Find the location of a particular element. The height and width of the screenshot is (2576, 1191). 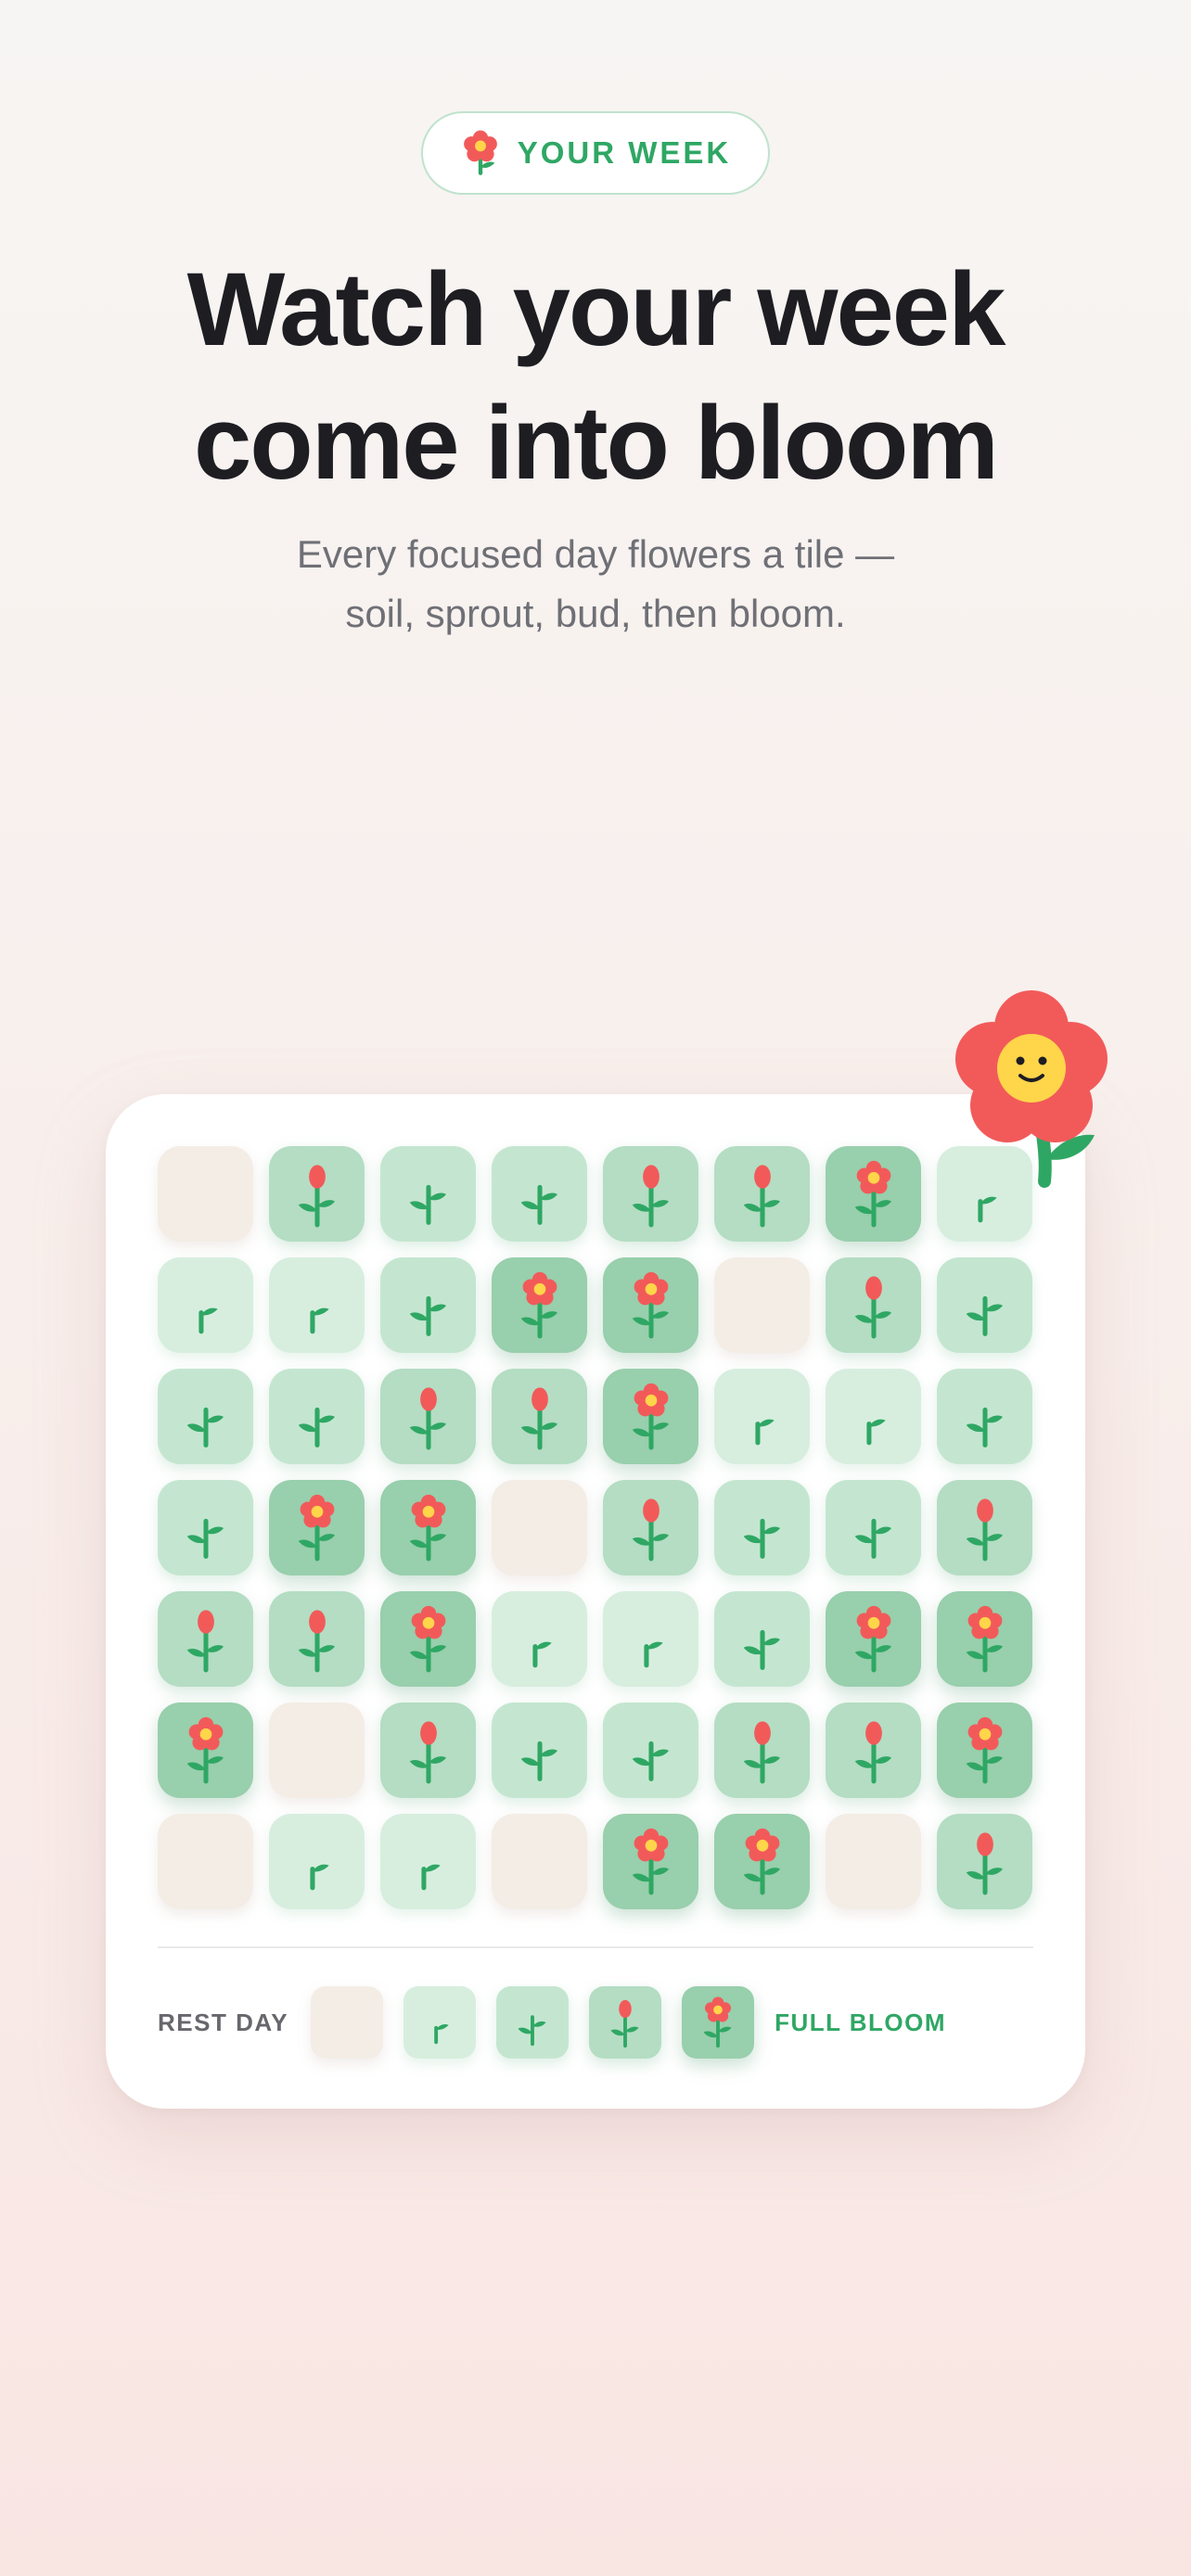

smiling-flower-mascot-icon is located at coordinates (1032, 1089).